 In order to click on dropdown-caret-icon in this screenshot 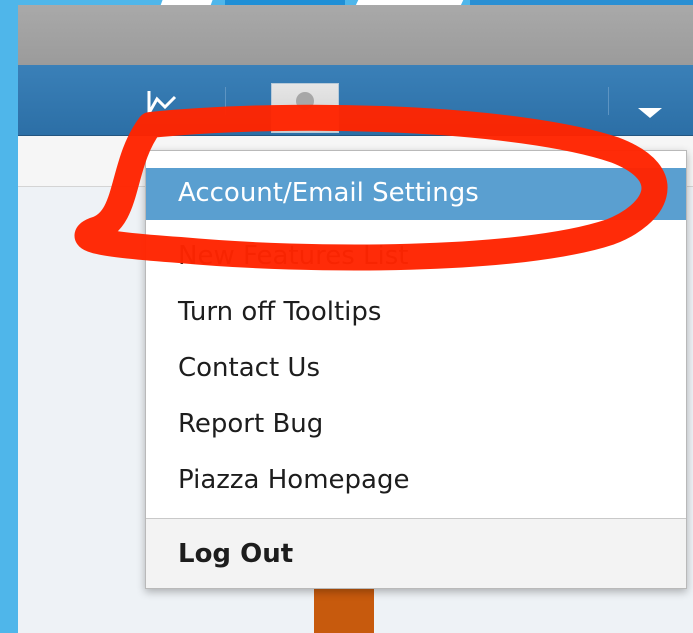, I will do `click(650, 113)`.